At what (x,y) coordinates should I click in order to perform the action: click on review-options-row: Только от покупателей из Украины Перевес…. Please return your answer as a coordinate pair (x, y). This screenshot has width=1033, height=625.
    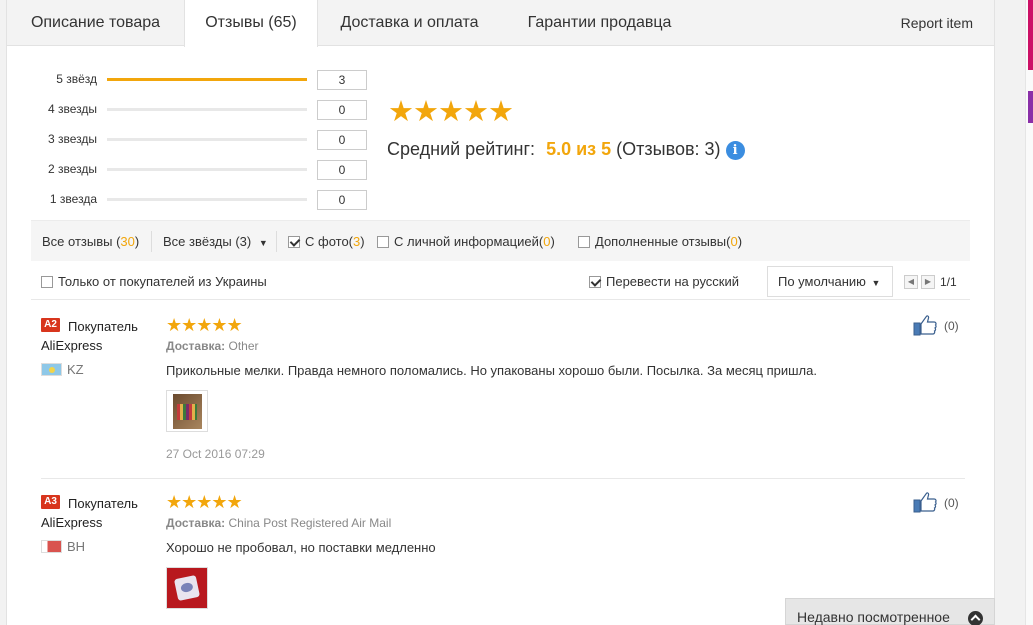
    Looking at the image, I should click on (500, 283).